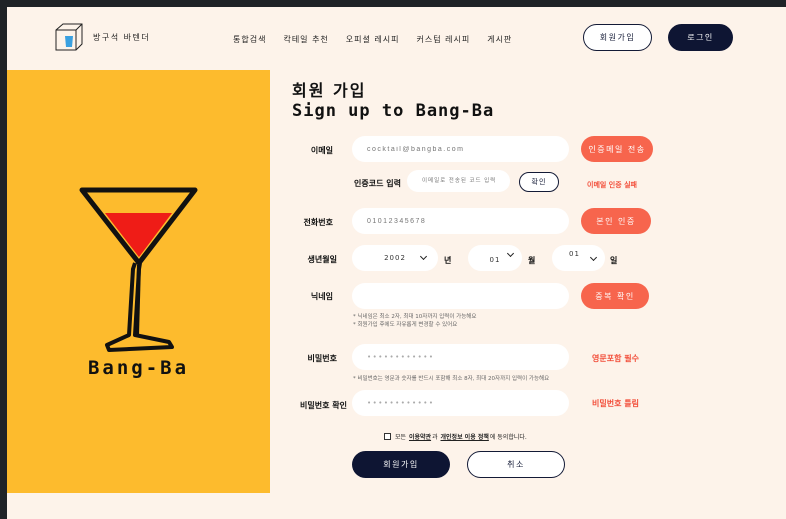  Describe the element at coordinates (617, 37) in the screenshot. I see `header-signup-button: 회원가입` at that location.